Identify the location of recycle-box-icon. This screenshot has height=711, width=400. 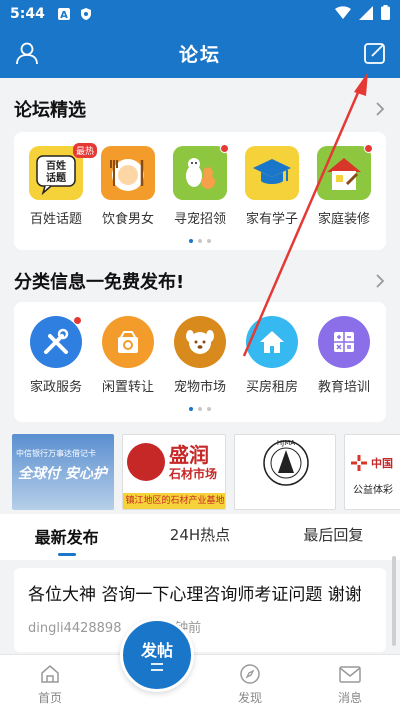
(128, 342).